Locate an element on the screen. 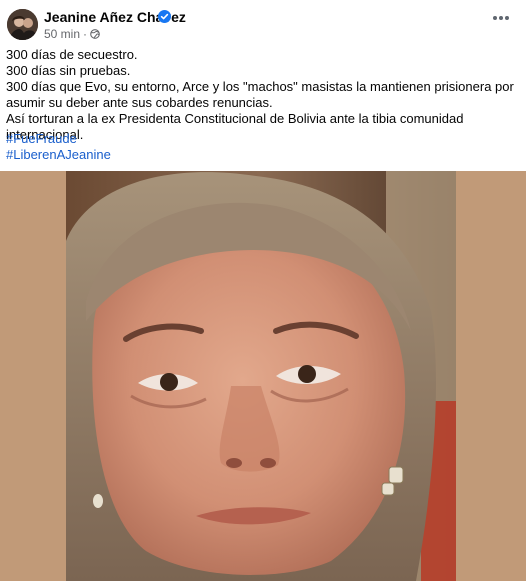 Image resolution: width=526 pixels, height=581 pixels. author-avatar is located at coordinates (22, 24).